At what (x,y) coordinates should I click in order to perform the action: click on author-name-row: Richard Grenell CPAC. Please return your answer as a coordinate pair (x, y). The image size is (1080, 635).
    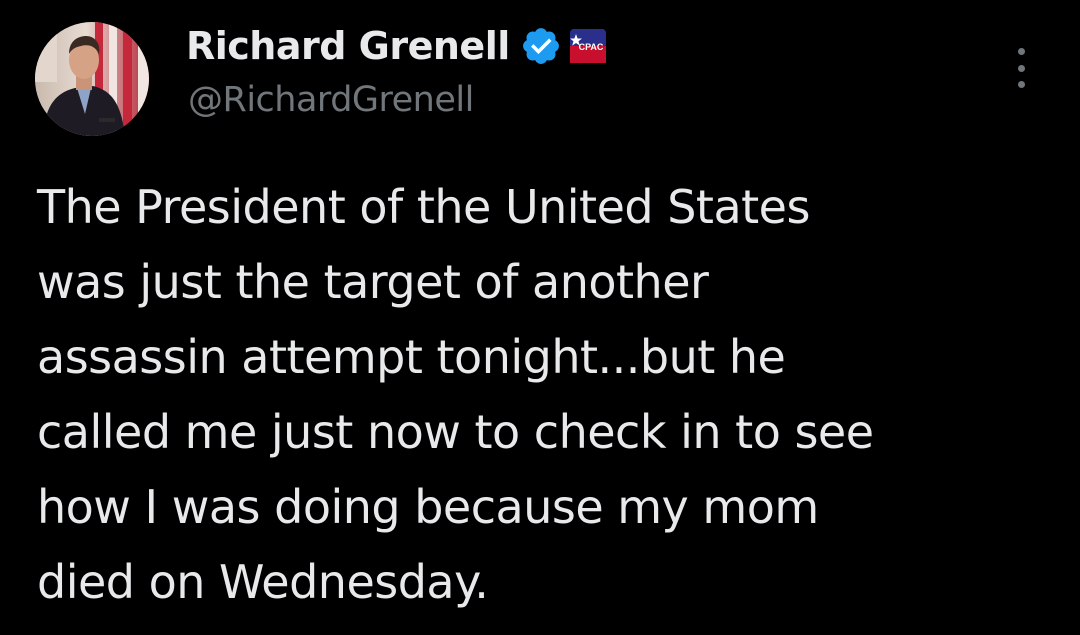
    Looking at the image, I should click on (396, 46).